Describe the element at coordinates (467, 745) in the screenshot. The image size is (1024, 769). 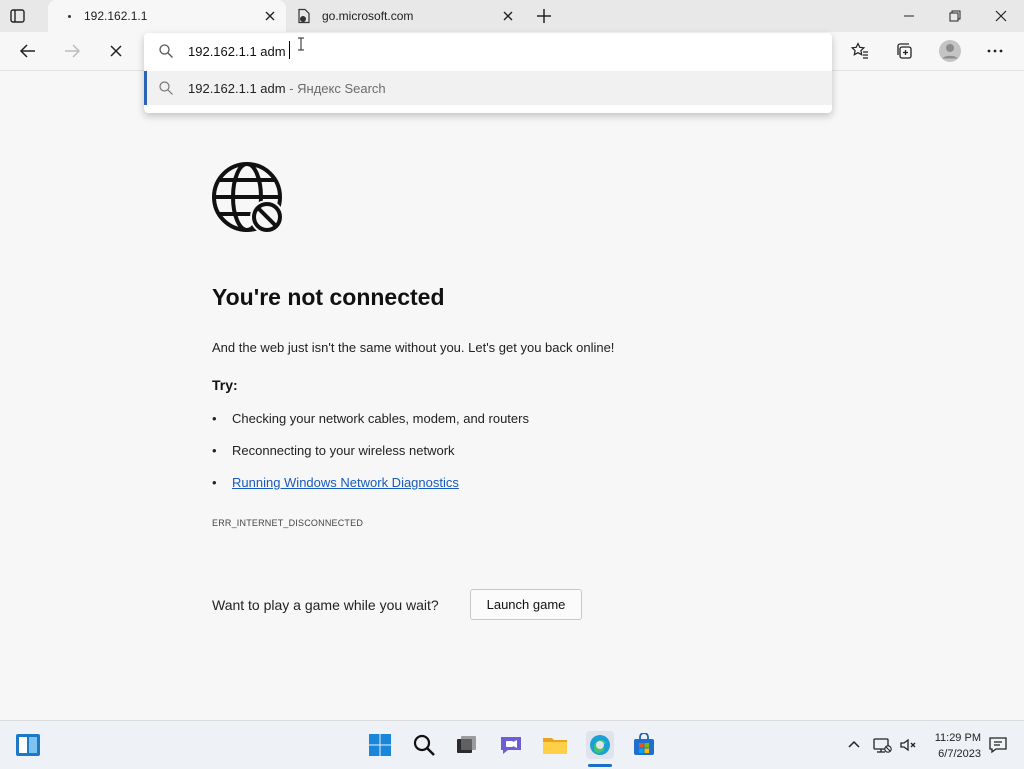
I see `task-view-icon` at that location.